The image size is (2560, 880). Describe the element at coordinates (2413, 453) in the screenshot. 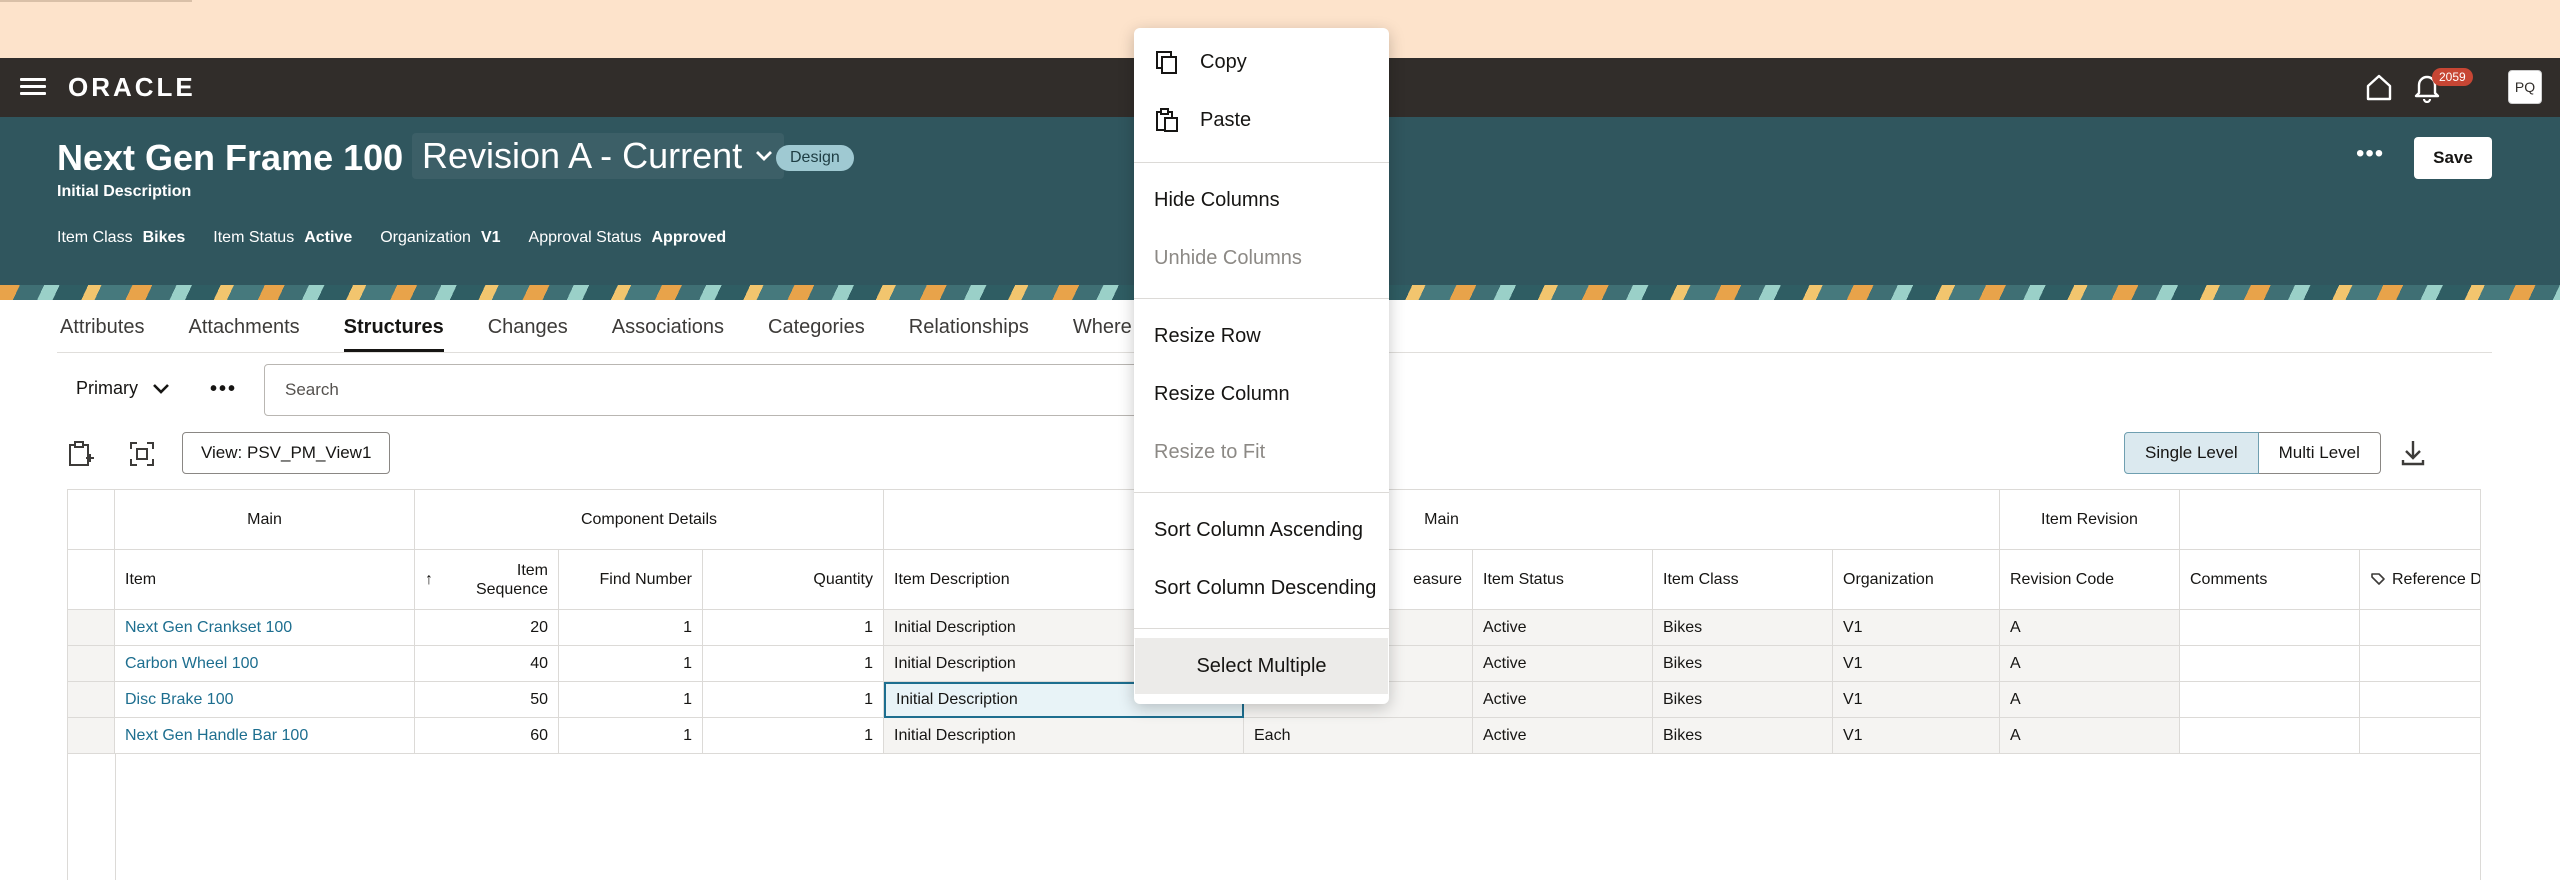

I see `download-icon` at that location.